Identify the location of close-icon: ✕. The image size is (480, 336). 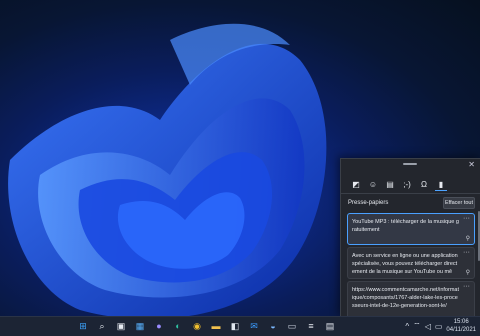
(471, 164).